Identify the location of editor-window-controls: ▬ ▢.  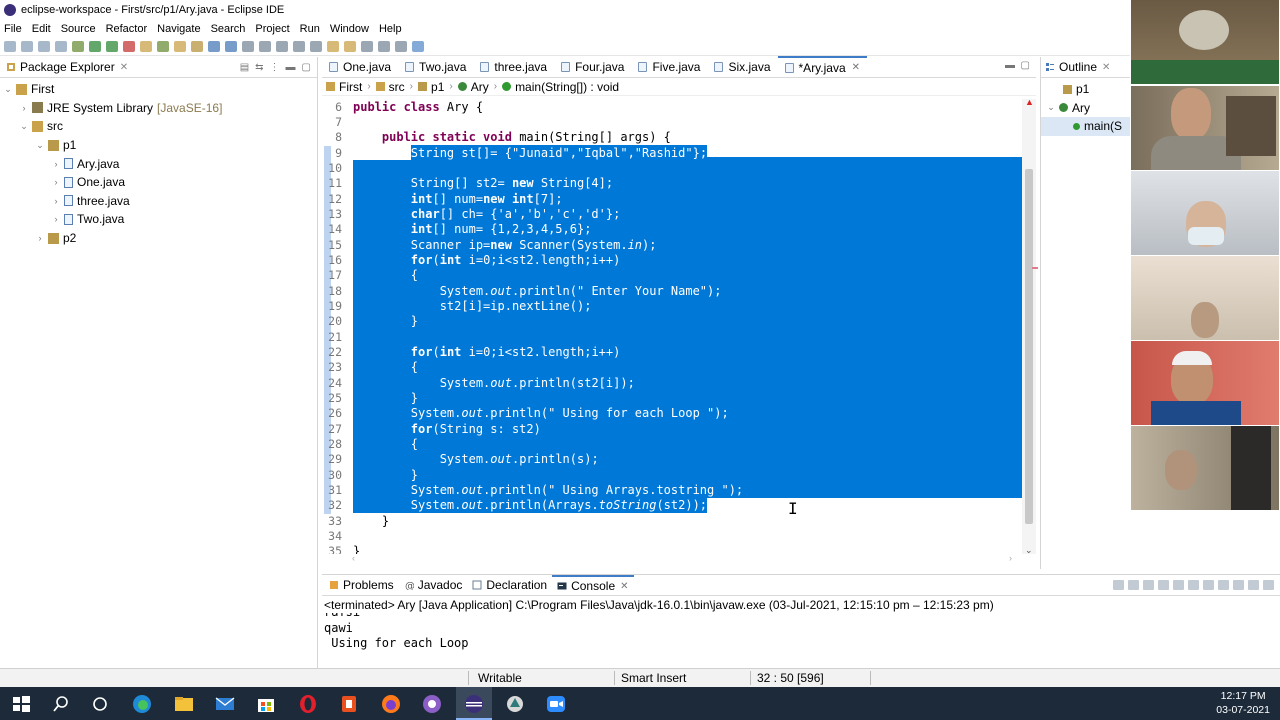
(1017, 65).